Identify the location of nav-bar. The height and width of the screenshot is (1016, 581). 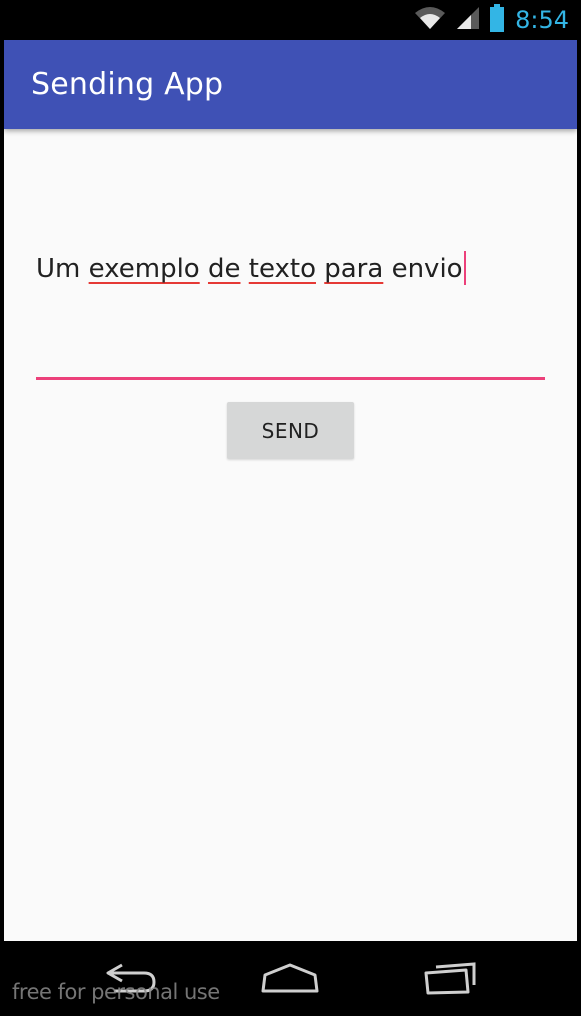
(290, 978).